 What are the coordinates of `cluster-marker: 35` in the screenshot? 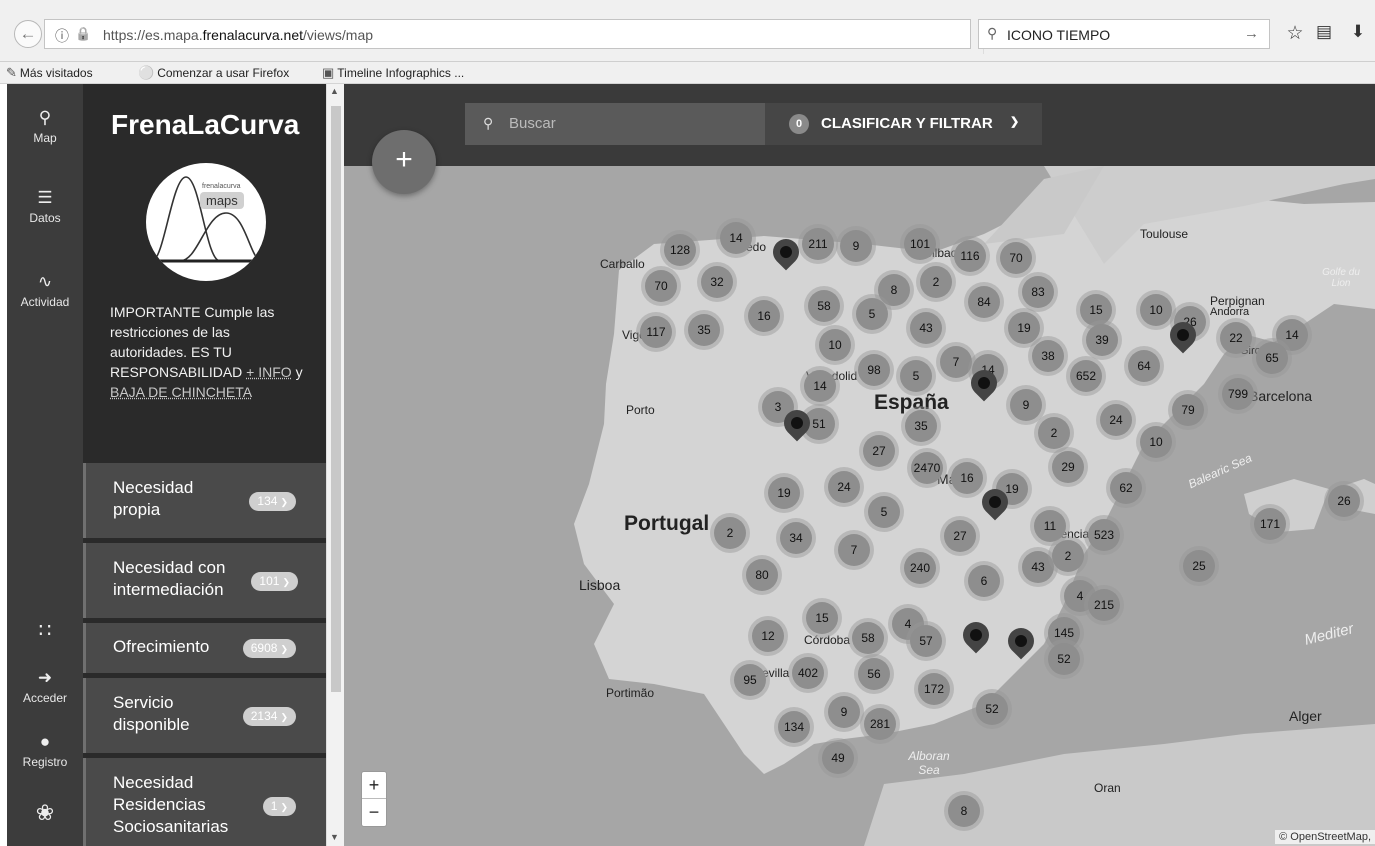 It's located at (704, 330).